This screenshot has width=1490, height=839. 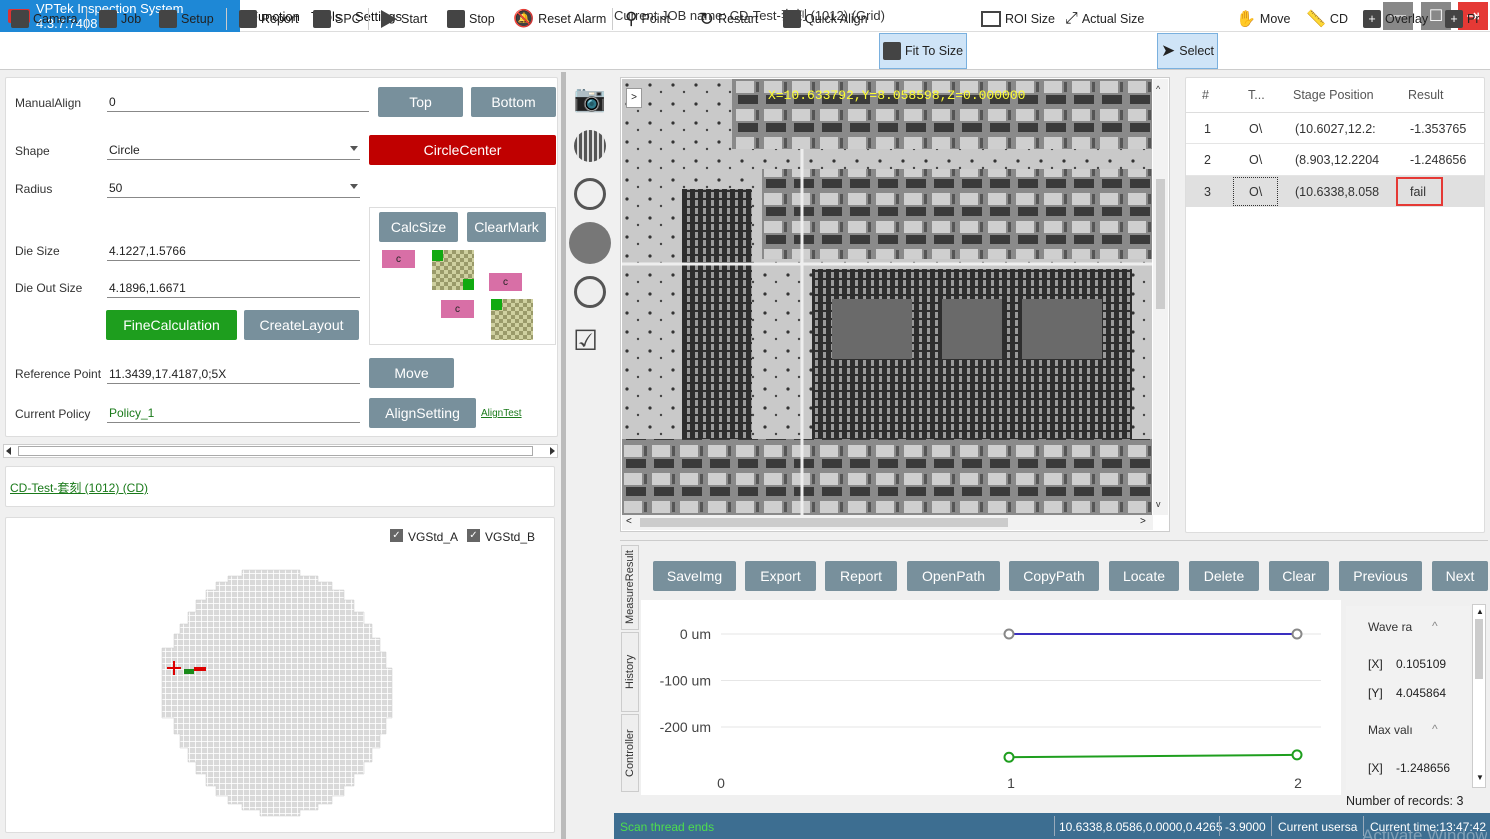 I want to click on checkbox-vgstd-b: ✓, so click(x=473, y=535).